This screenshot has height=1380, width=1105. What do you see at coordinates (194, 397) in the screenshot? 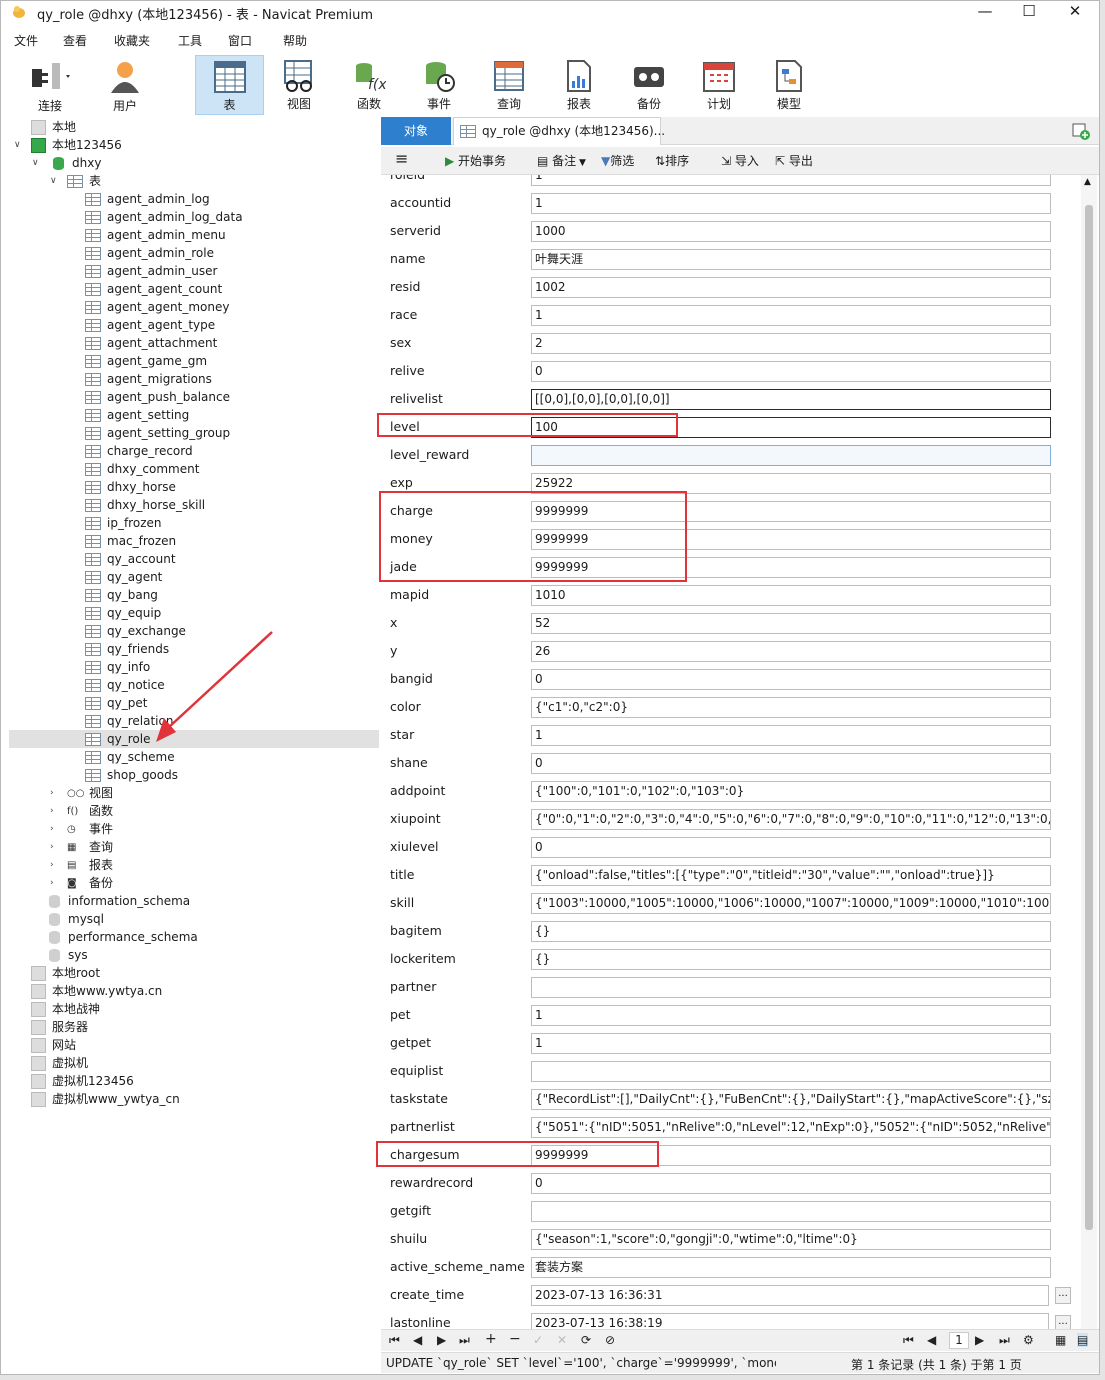
I see `tree-table-item: agent_push_balance` at bounding box center [194, 397].